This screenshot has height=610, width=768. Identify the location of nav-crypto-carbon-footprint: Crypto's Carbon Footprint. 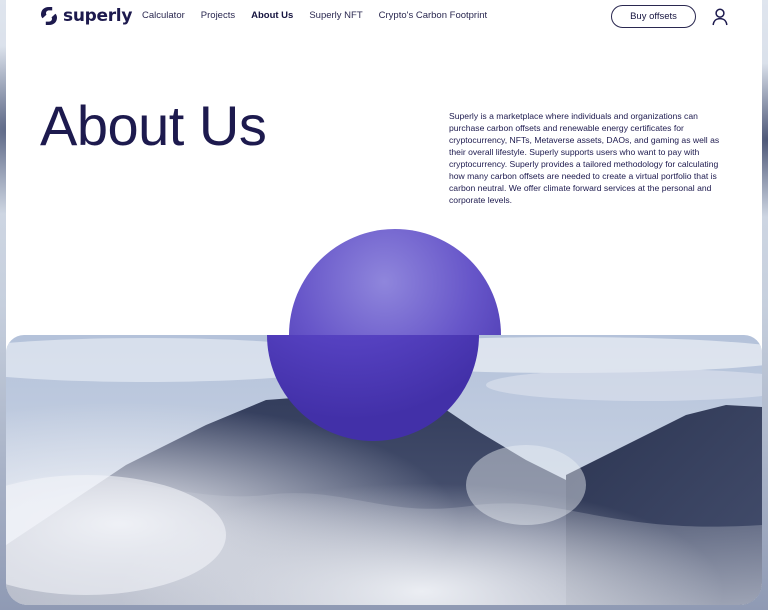
(433, 15).